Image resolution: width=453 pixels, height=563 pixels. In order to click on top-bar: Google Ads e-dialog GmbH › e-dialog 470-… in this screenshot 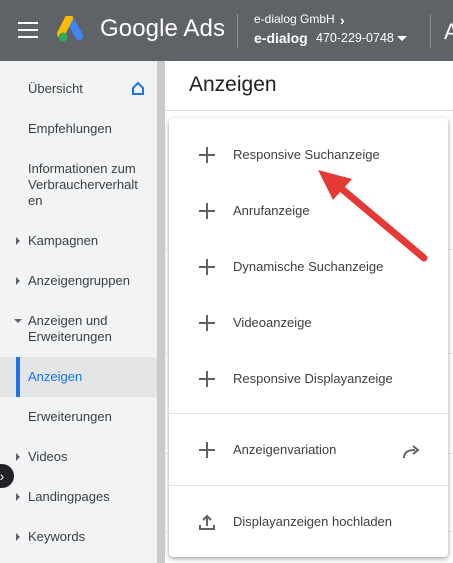, I will do `click(226, 30)`.